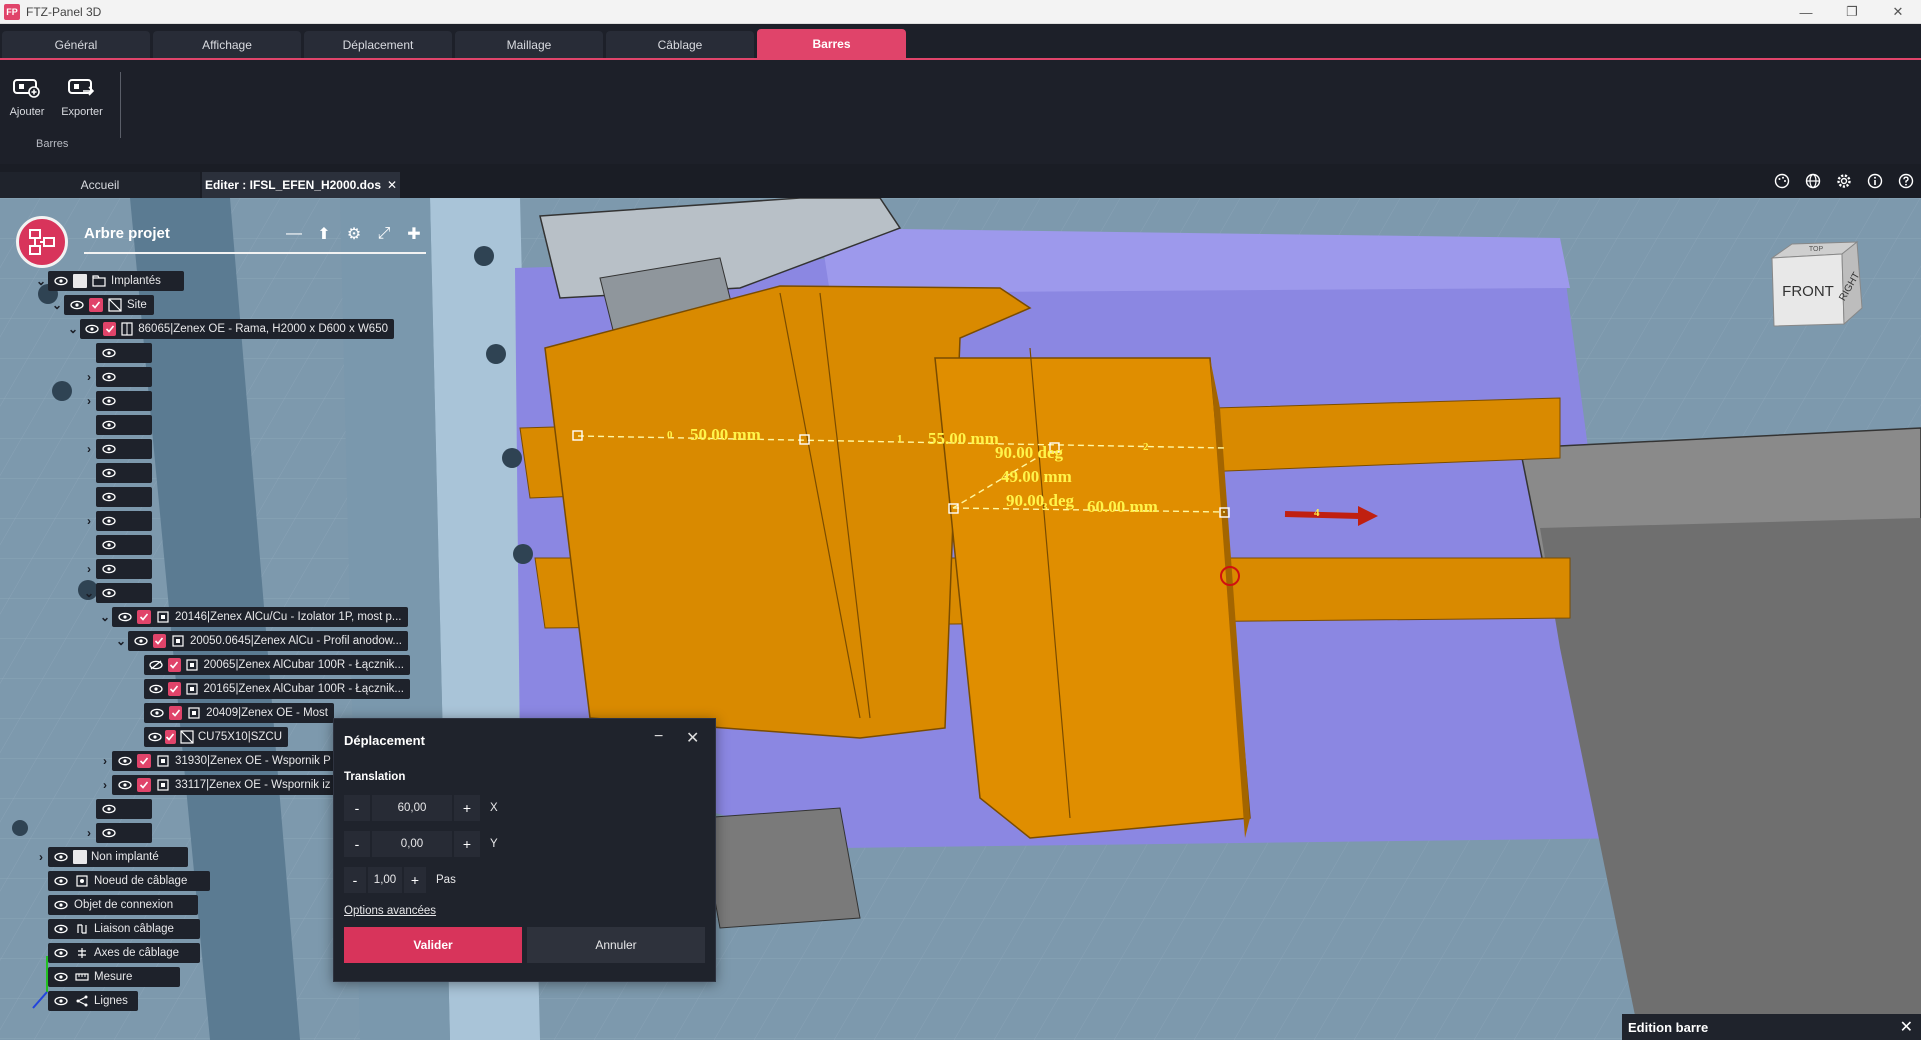 The width and height of the screenshot is (1921, 1040). What do you see at coordinates (658, 737) in the screenshot?
I see `minimize-dialog-button: −` at bounding box center [658, 737].